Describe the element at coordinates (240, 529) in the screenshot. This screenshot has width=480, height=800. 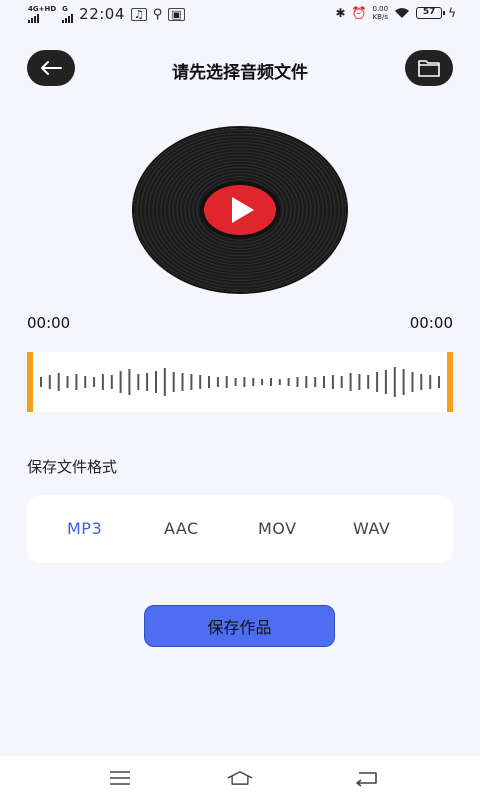
I see `format-selector: MP3 AAC MOV WAV` at that location.